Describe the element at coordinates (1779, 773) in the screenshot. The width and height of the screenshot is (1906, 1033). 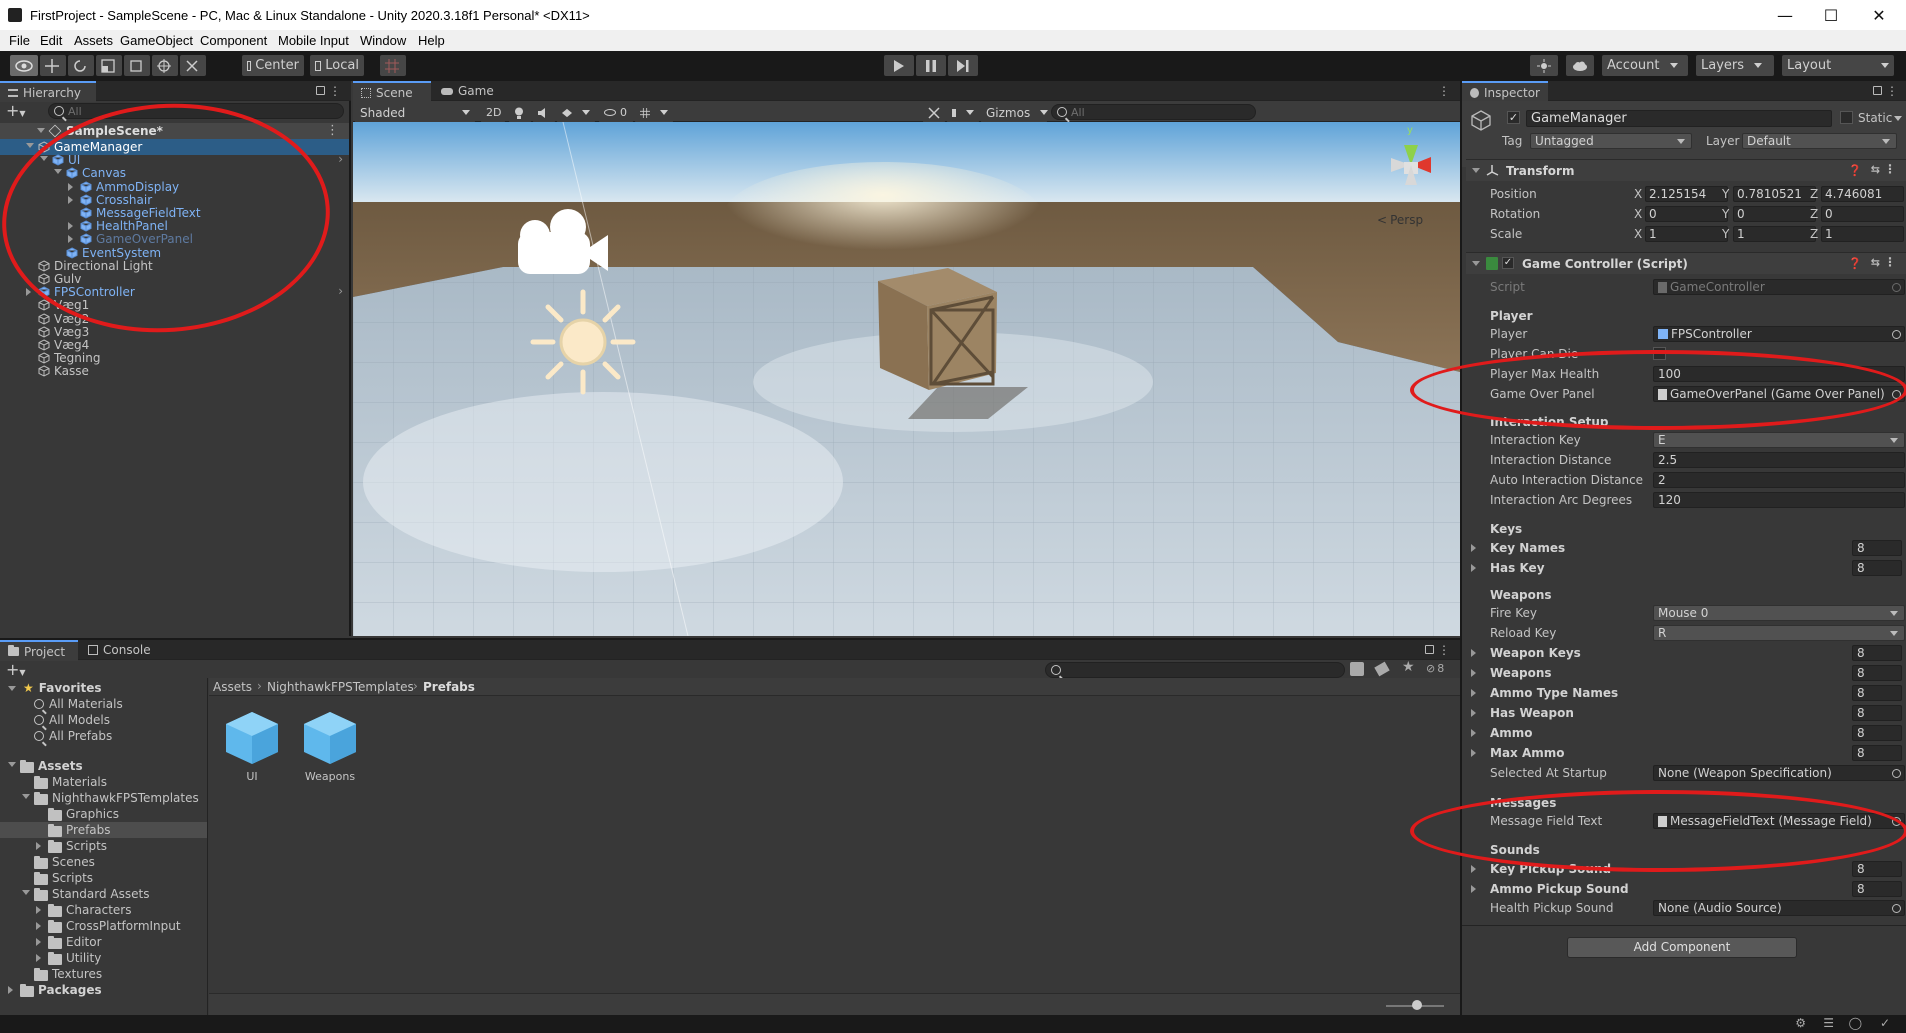
I see `selected-at-startup-field: None (Weapon Specification)` at that location.